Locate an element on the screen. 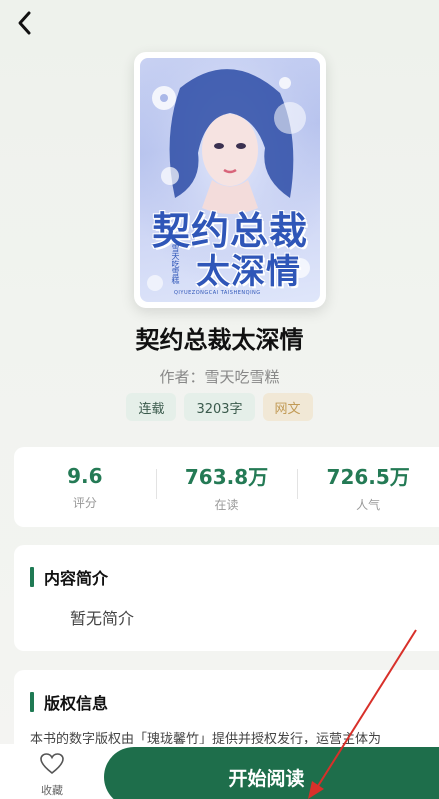 The image size is (439, 799). start-reading-button: 开始阅读 is located at coordinates (271, 773).